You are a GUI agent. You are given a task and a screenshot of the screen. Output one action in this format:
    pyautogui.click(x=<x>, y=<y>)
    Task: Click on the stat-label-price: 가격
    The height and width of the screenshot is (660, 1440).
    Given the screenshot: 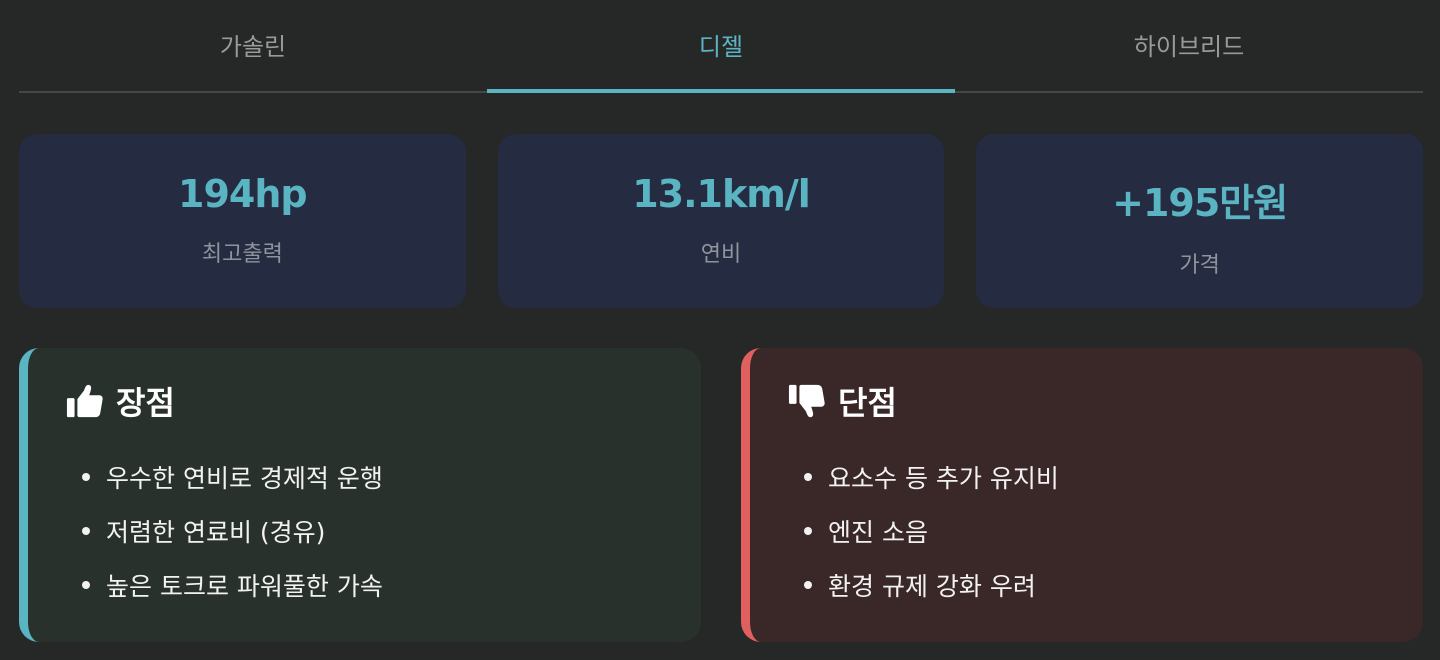 What is the action you would take?
    pyautogui.click(x=1199, y=265)
    